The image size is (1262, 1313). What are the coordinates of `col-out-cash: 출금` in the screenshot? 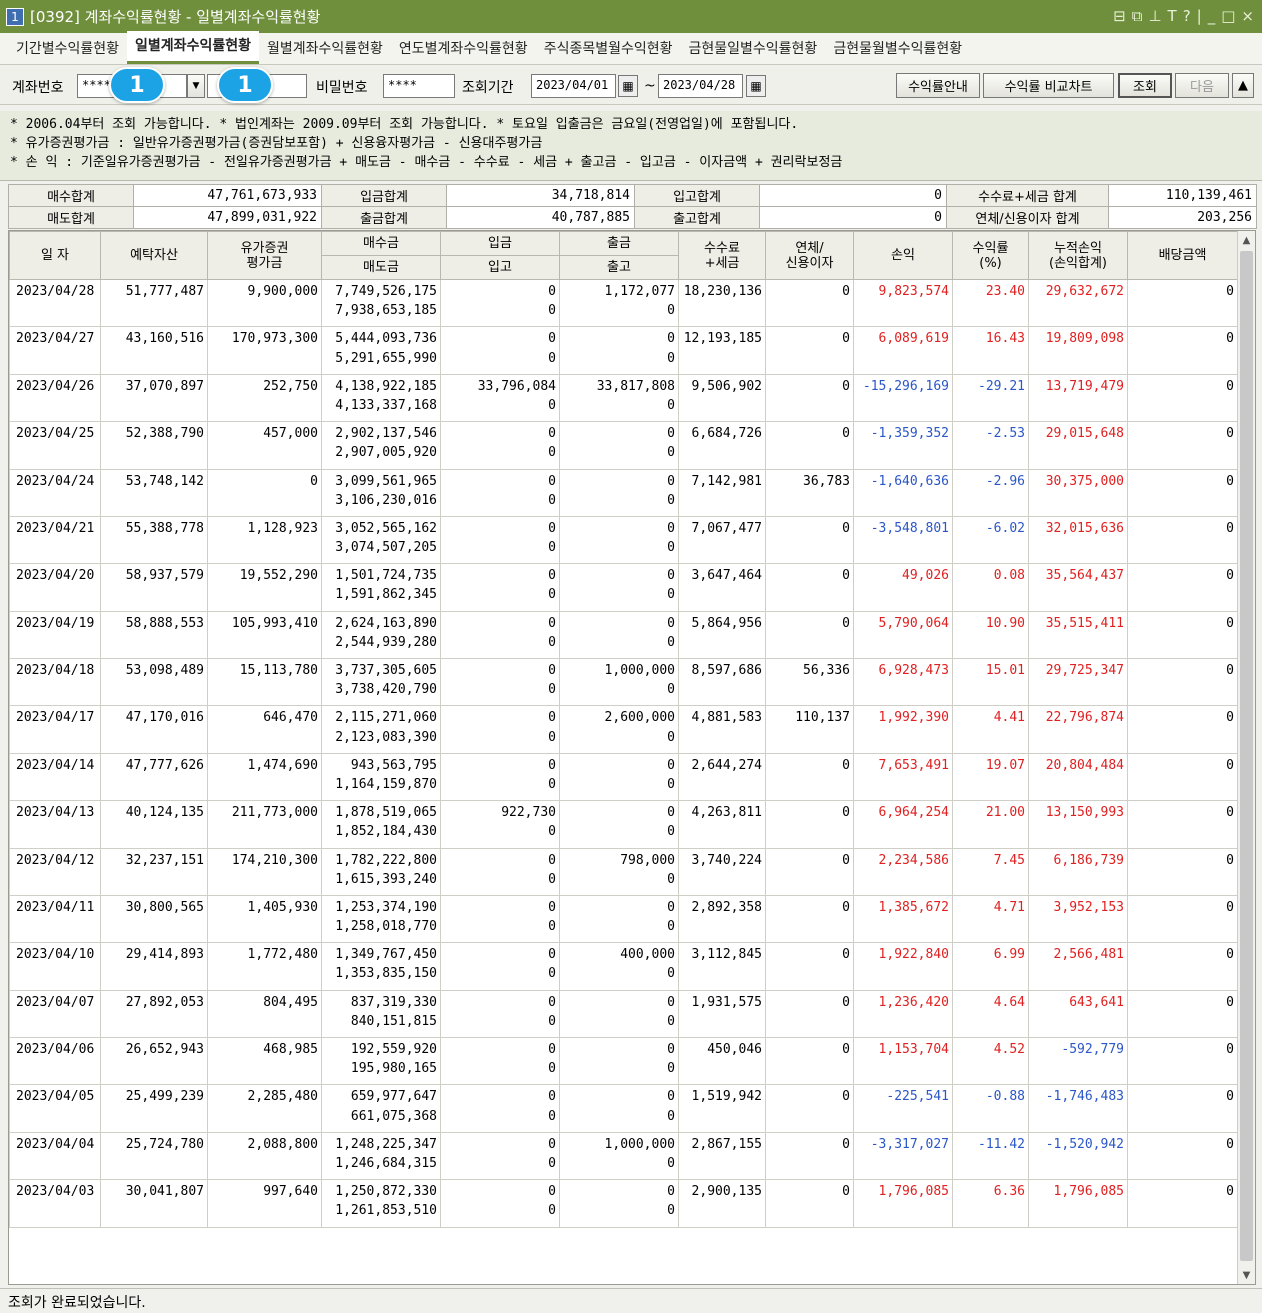 It's located at (619, 243).